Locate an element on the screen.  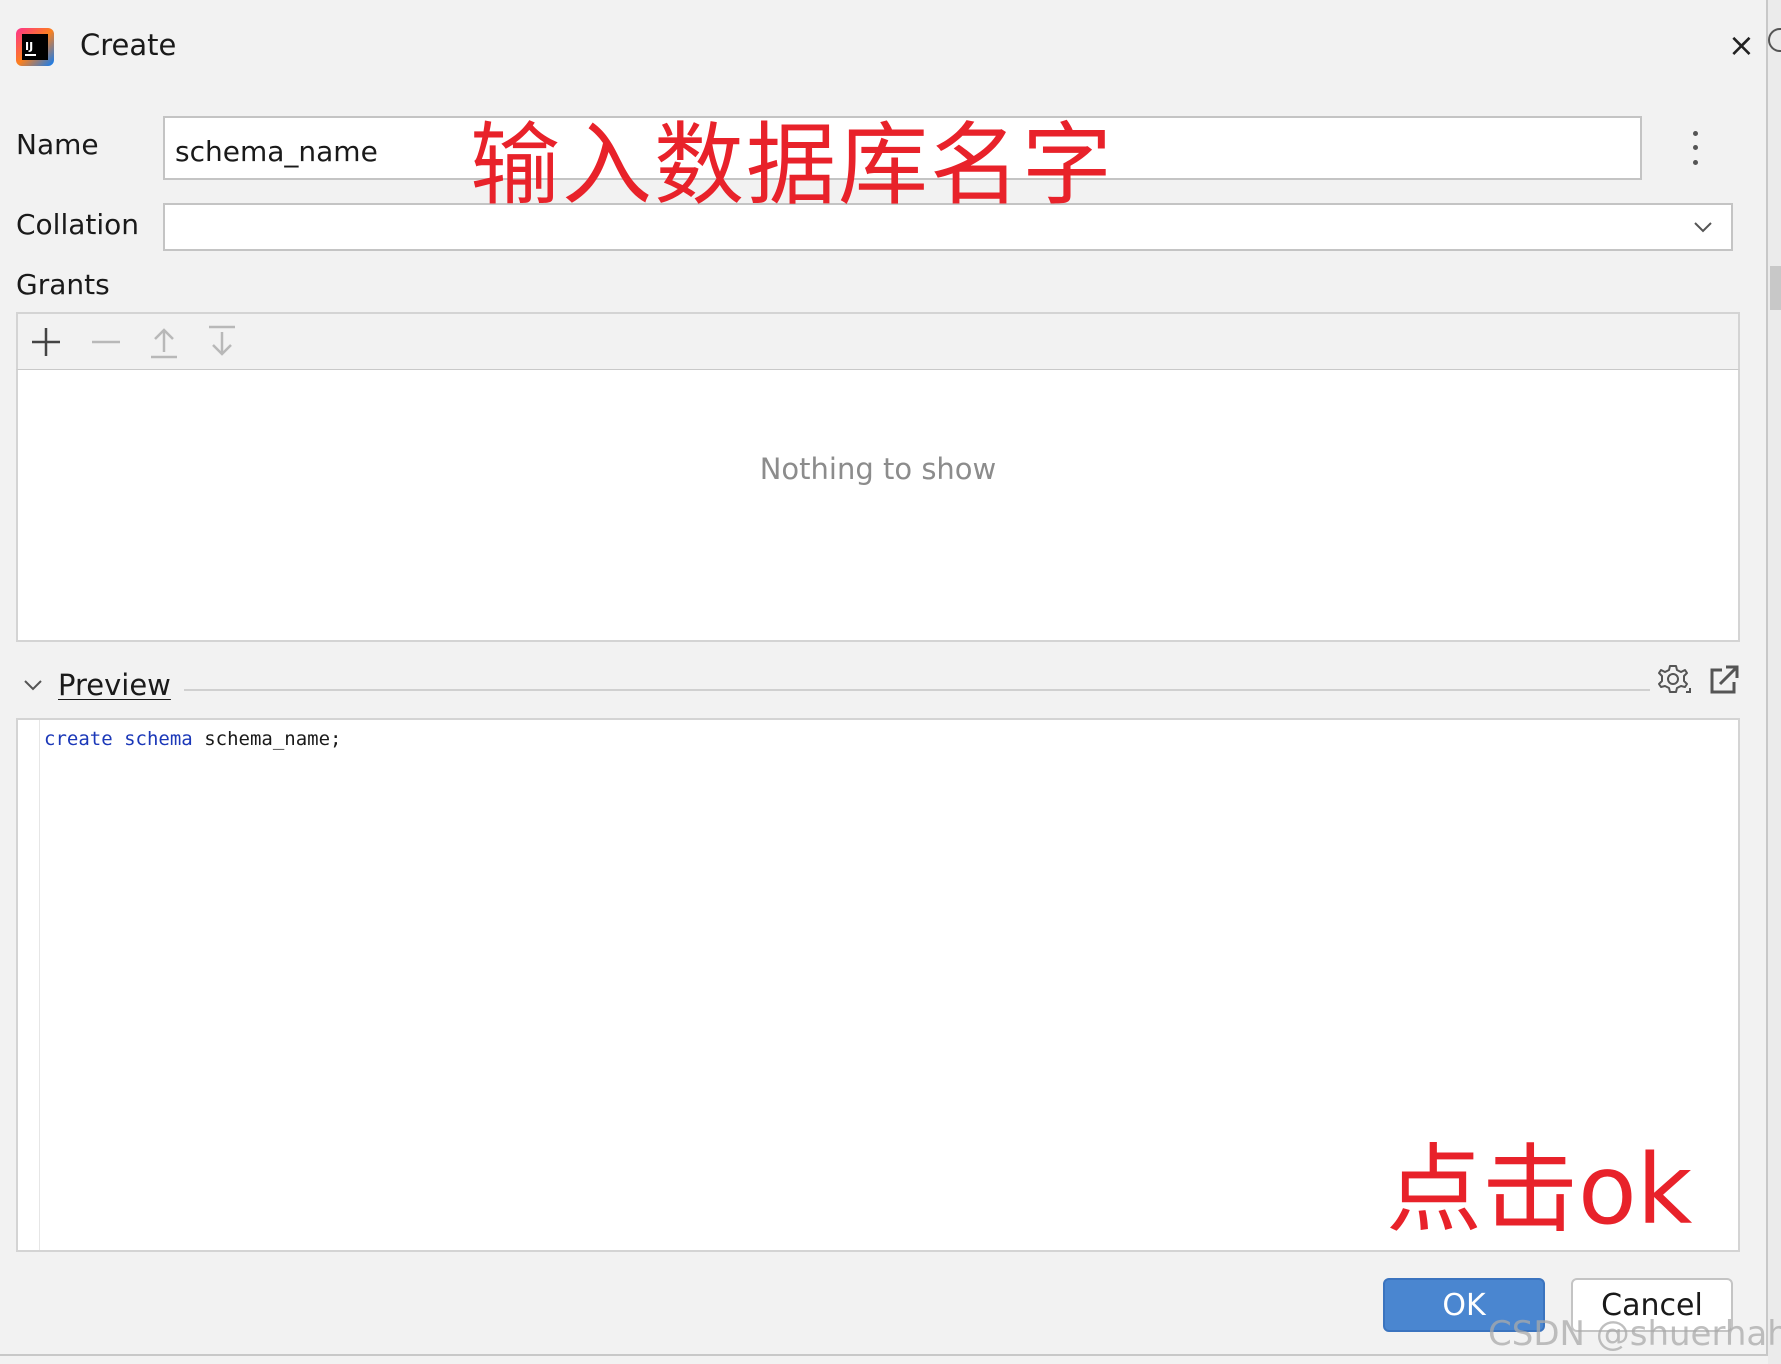
watermark: CSDN @shuerhaha is located at coordinates (1634, 1334).